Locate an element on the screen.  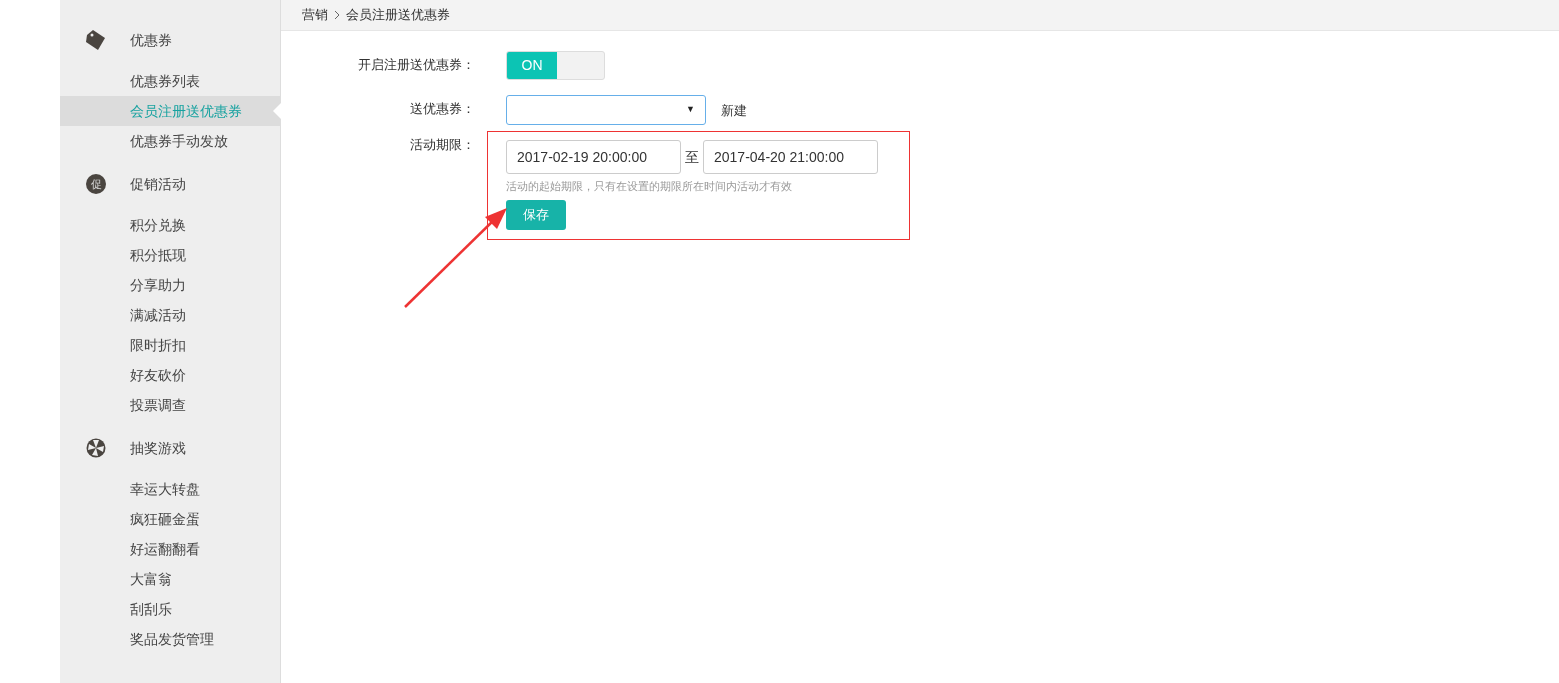
hint-text: 活动的起始期限，只有在设置的期限所在时间内活动才有效 is located at coordinates (649, 186).